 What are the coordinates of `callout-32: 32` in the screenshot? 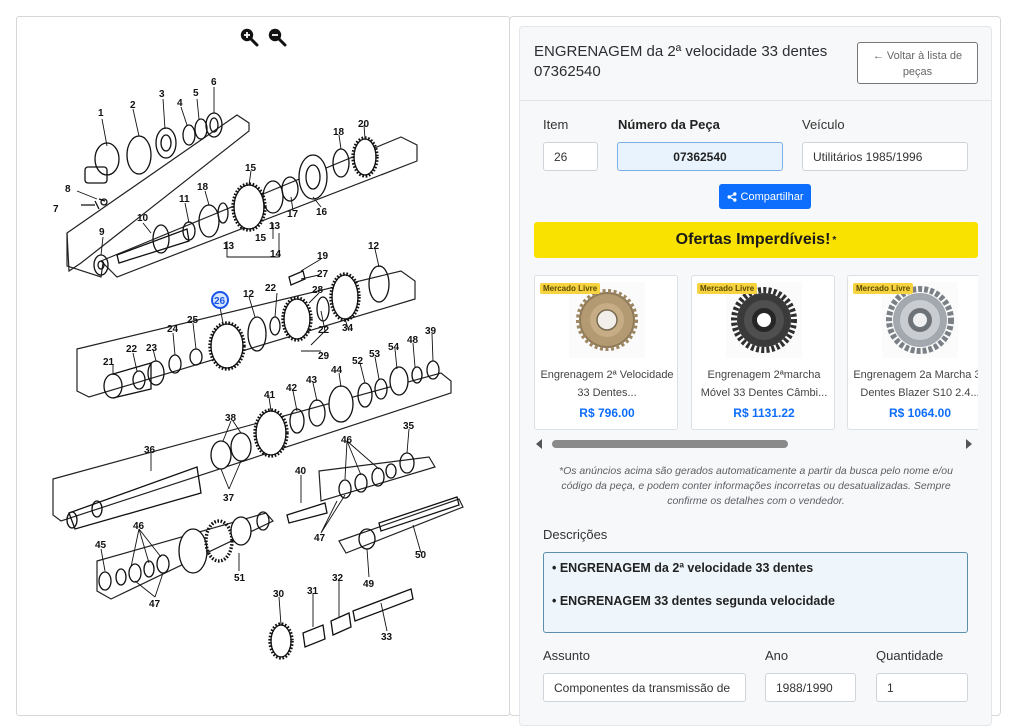 It's located at (338, 578).